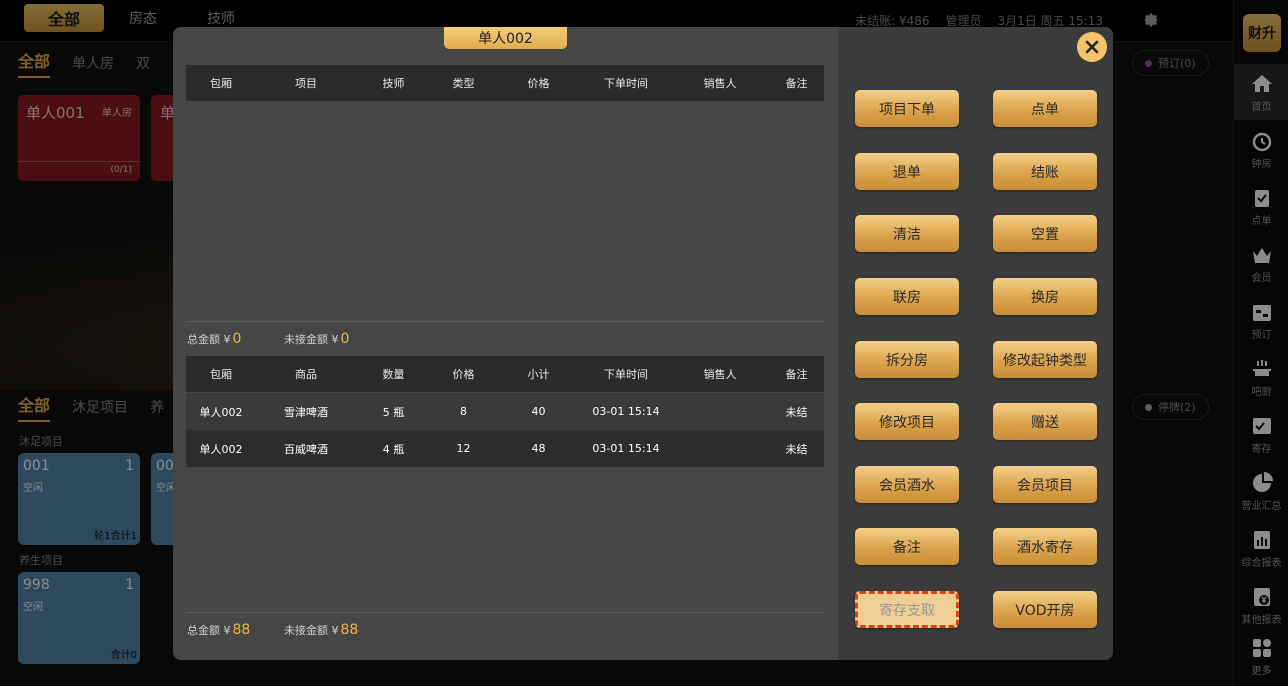 This screenshot has height=686, width=1288. Describe the element at coordinates (463, 448) in the screenshot. I see `cell-price: 12` at that location.